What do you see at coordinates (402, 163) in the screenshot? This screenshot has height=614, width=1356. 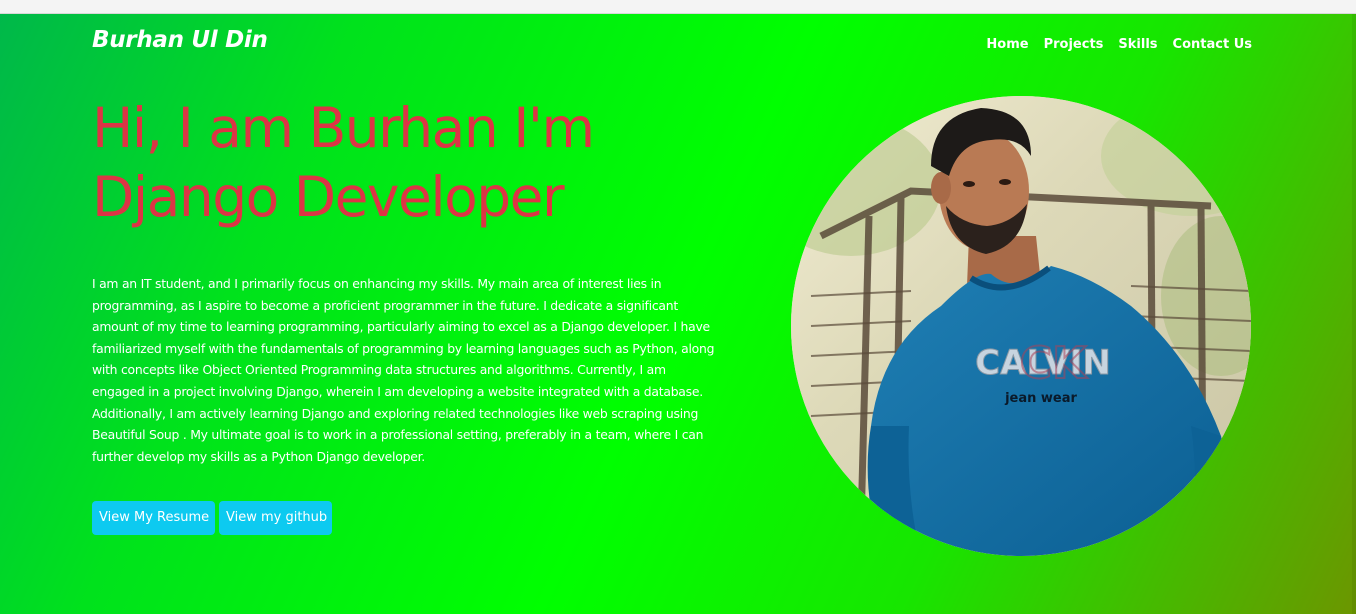 I see `hero-headline: Hi, I am Burhan I'm Django Developer` at bounding box center [402, 163].